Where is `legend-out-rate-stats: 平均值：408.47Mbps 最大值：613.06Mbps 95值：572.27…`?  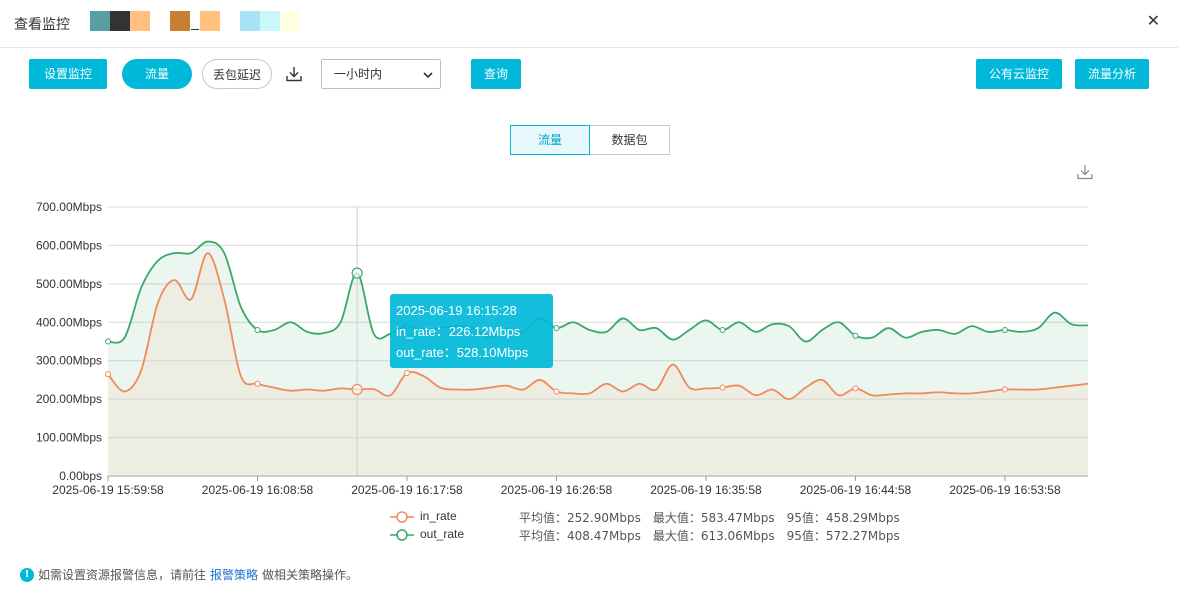
legend-out-rate-stats: 平均值：408.47Mbps 最大值：613.06Mbps 95值：572.27… is located at coordinates (709, 536).